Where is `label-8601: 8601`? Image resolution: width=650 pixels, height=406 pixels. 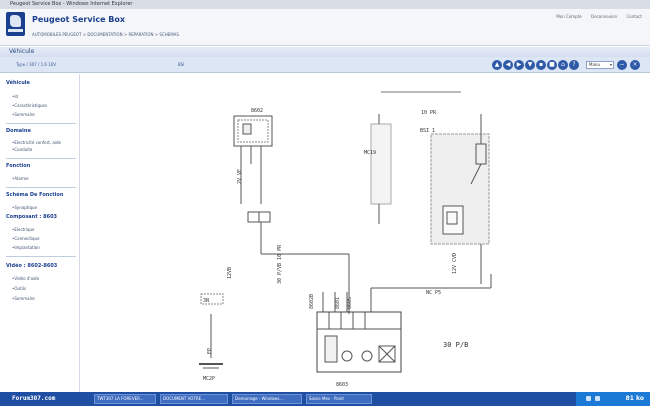
label-8601: 8601 is located at coordinates (338, 303).